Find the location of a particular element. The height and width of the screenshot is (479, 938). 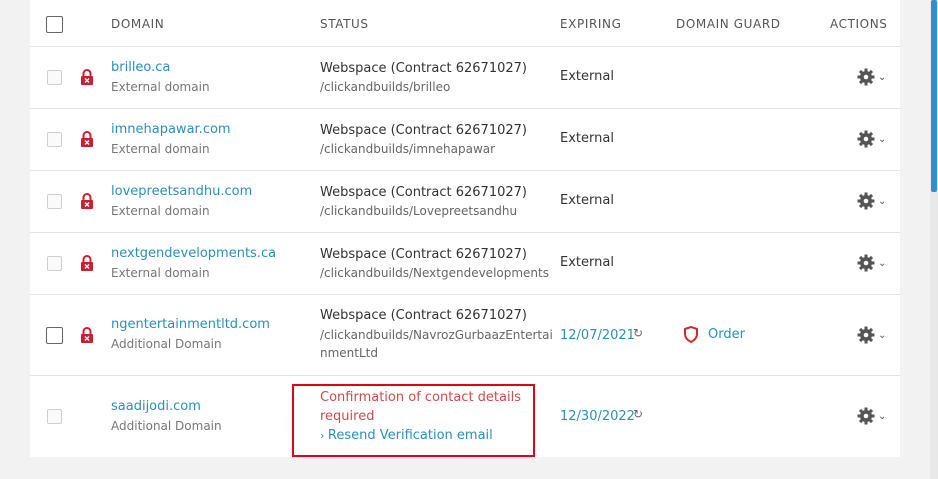

scrollbar-thumb is located at coordinates (934, 96).